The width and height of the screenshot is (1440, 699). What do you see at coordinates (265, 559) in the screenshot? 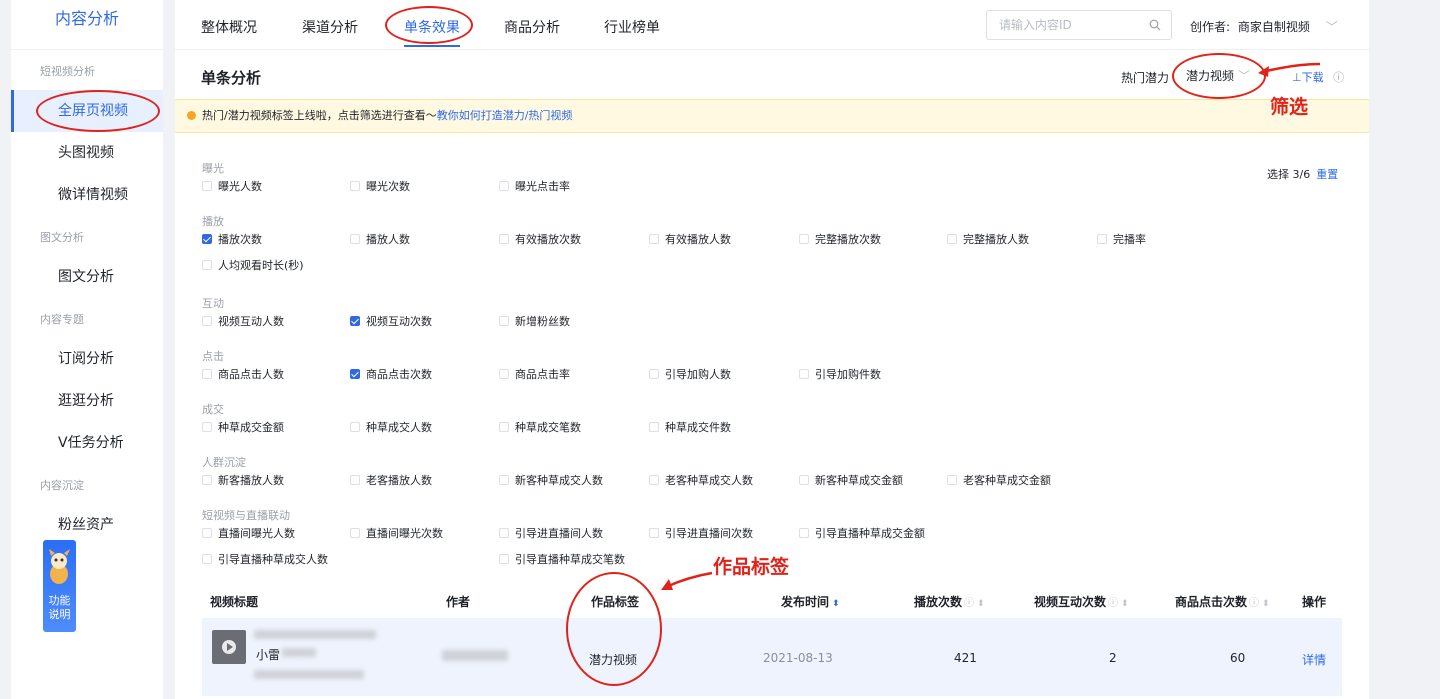
I see `metric-option: 引导直播种草成交人数` at bounding box center [265, 559].